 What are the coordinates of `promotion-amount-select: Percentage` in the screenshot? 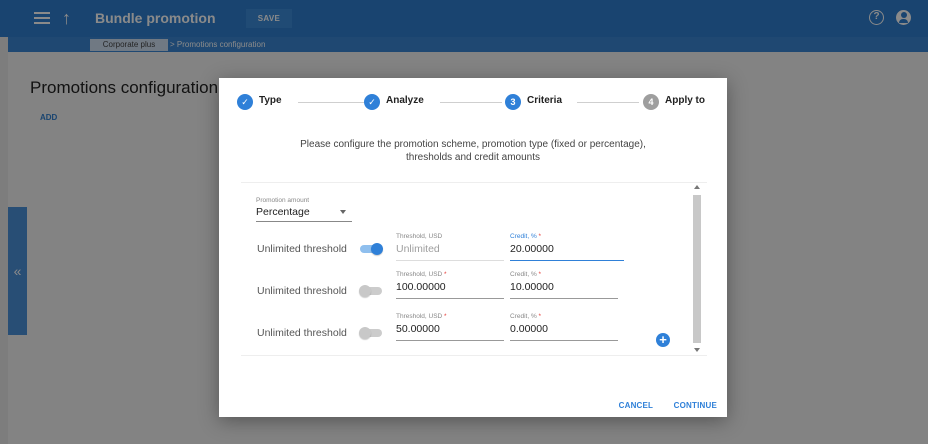 It's located at (304, 214).